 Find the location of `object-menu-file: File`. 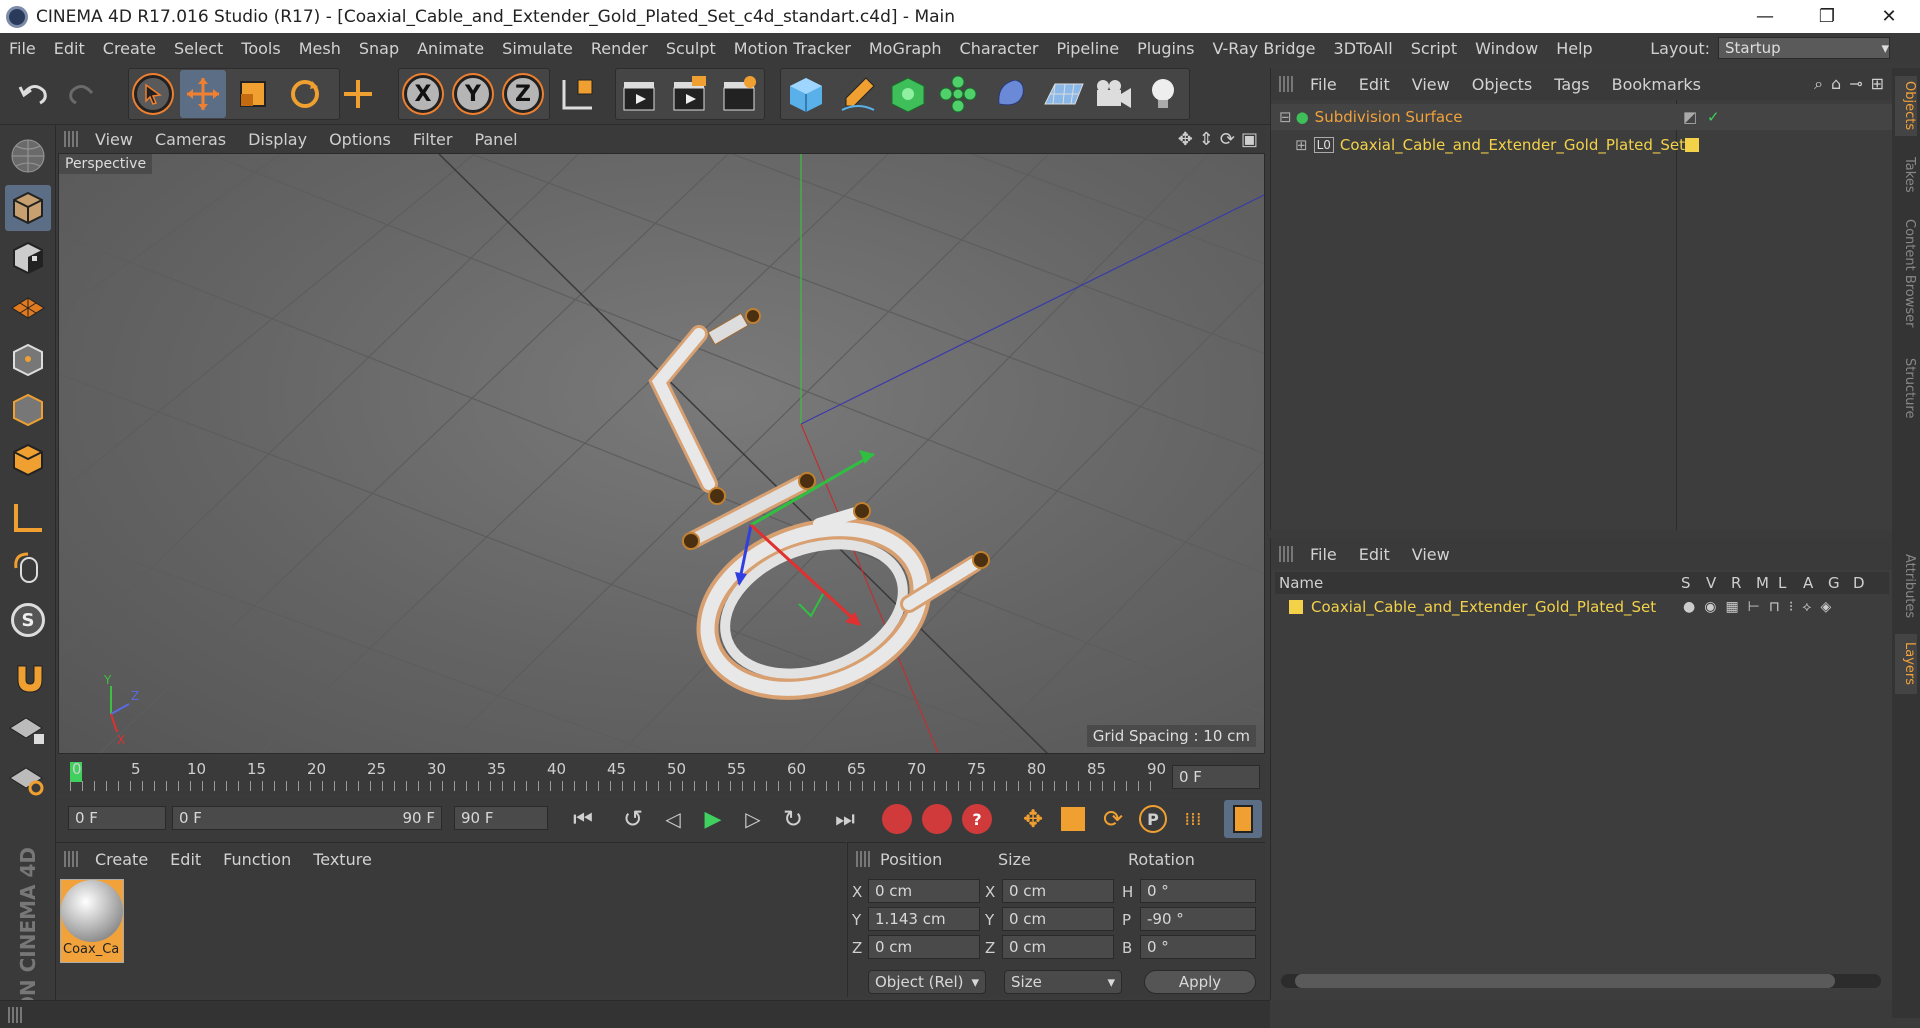

object-menu-file: File is located at coordinates (1323, 84).